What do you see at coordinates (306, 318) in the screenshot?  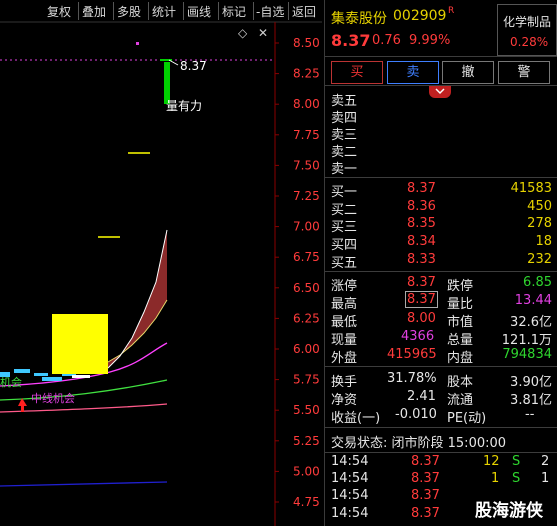 I see `price-tick-label: 6.25` at bounding box center [306, 318].